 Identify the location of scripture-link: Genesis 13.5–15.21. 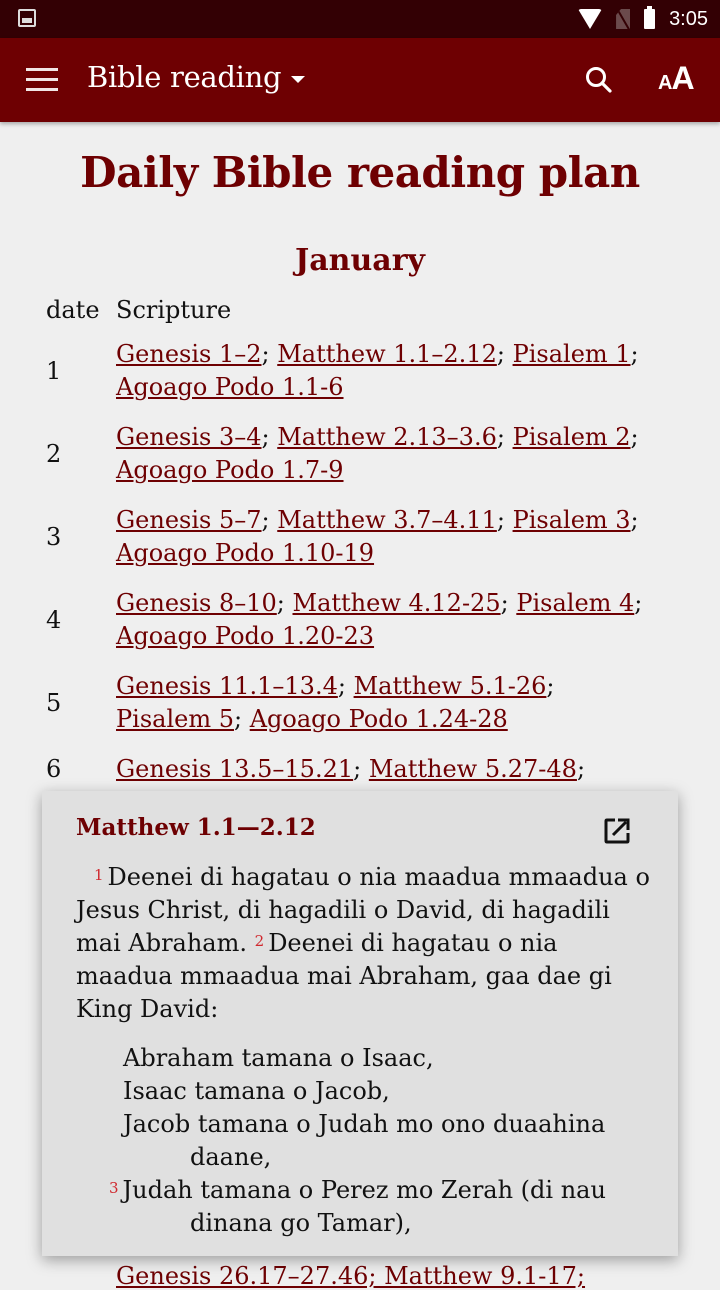
(234, 769).